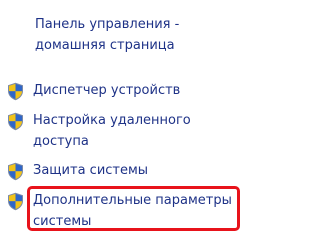 The height and width of the screenshot is (240, 320). I want to click on task-label: Диспетчер устройств, so click(107, 90).